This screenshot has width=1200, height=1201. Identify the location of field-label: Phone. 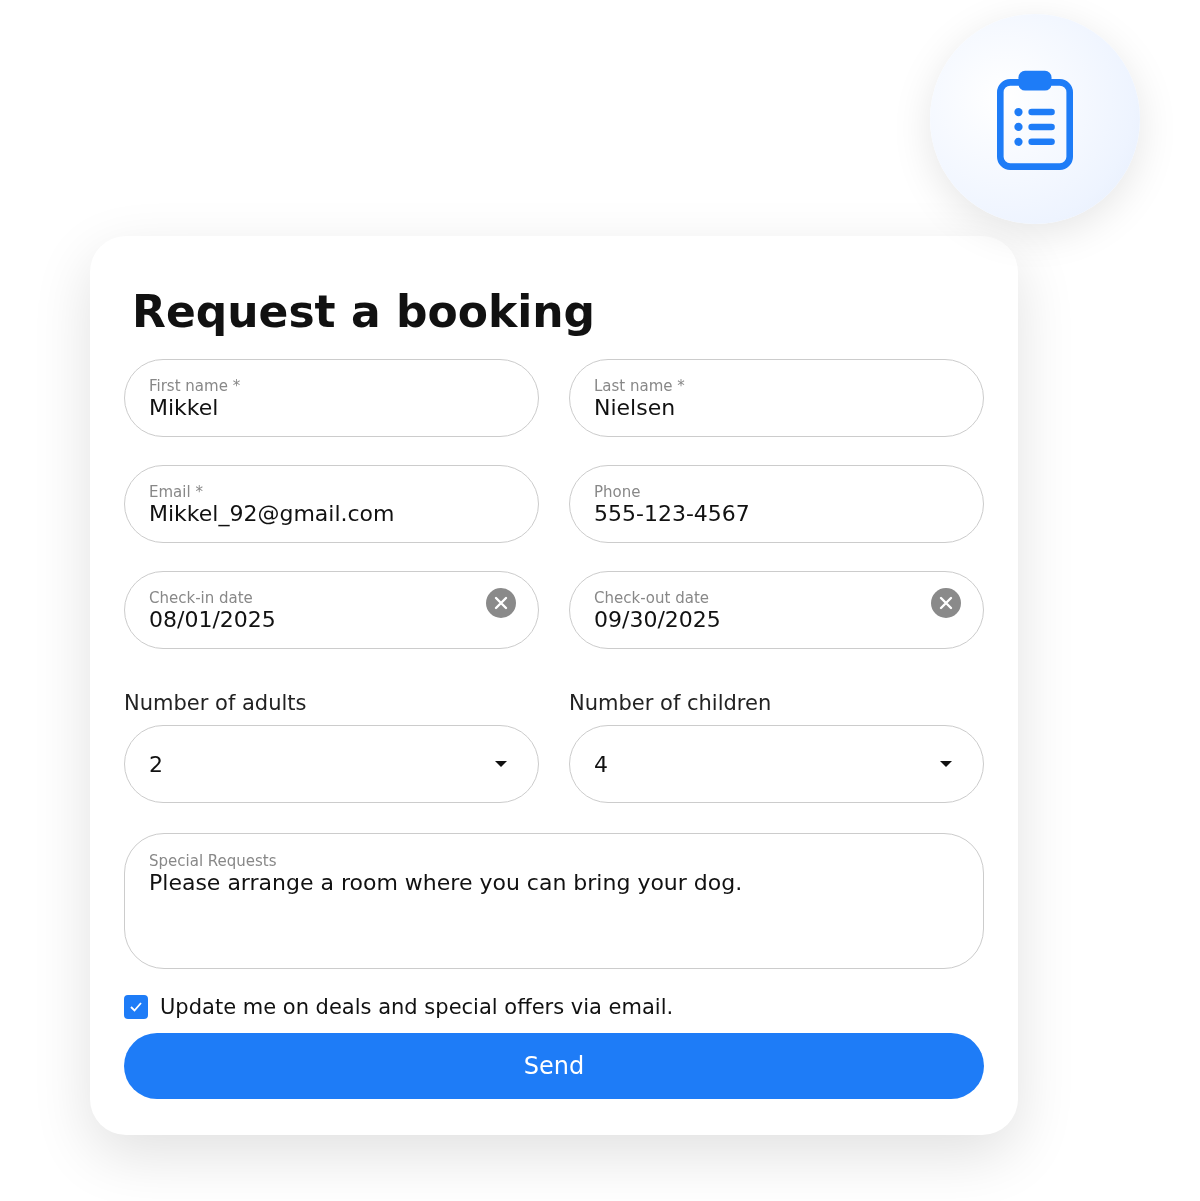
(617, 491).